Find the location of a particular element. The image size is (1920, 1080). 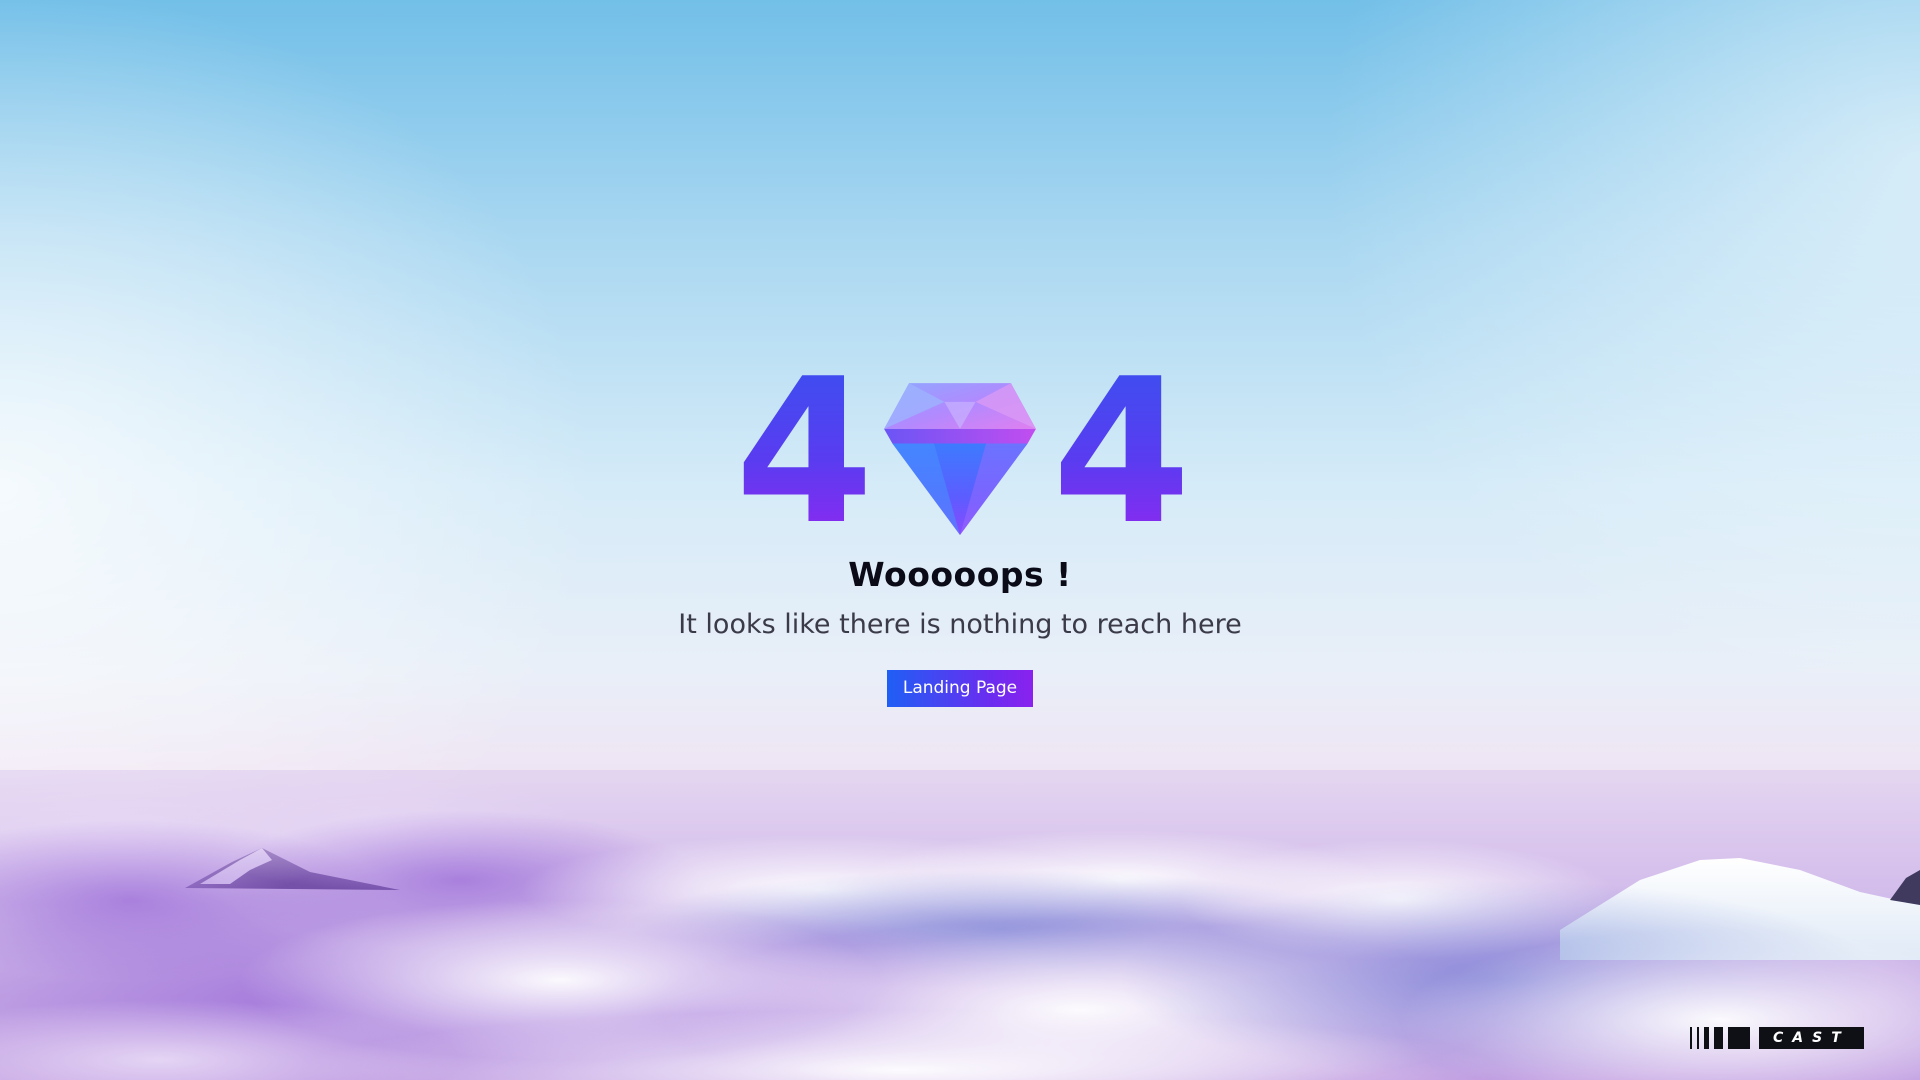

landing-page-button: Landing Page is located at coordinates (960, 688).